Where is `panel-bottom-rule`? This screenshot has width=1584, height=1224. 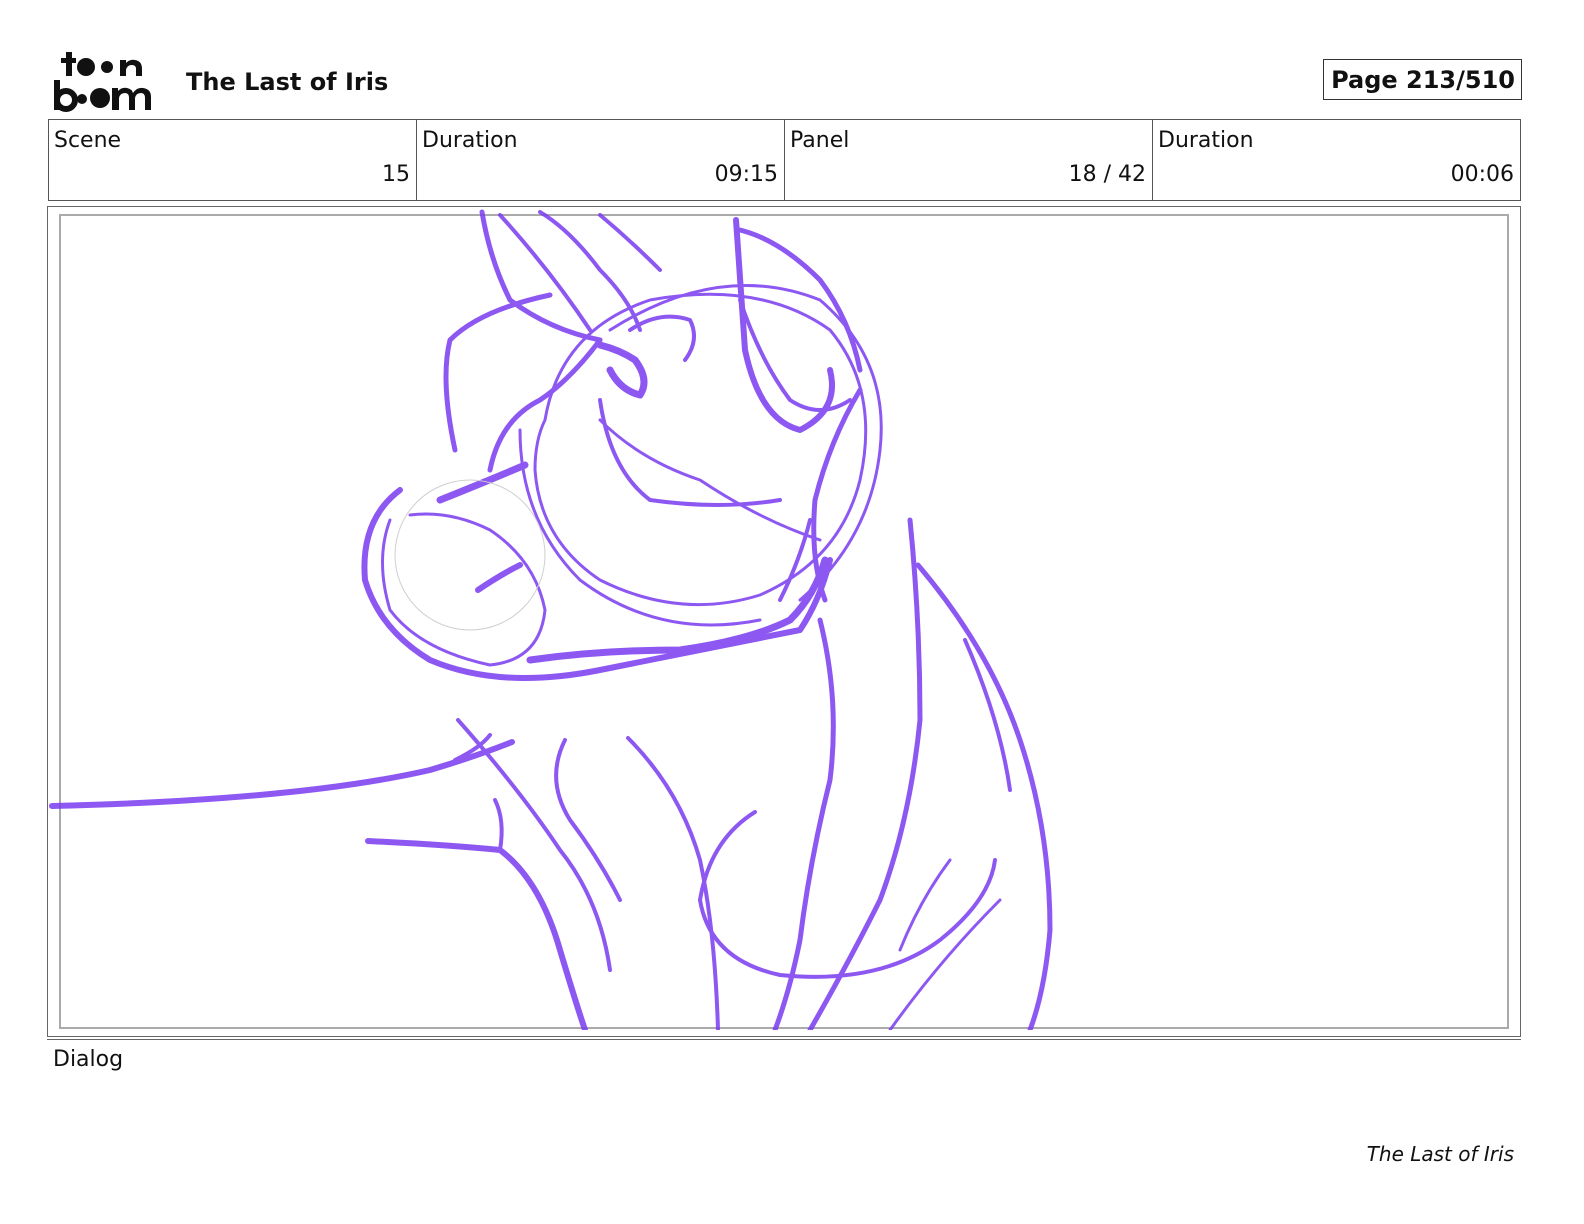 panel-bottom-rule is located at coordinates (784, 1039).